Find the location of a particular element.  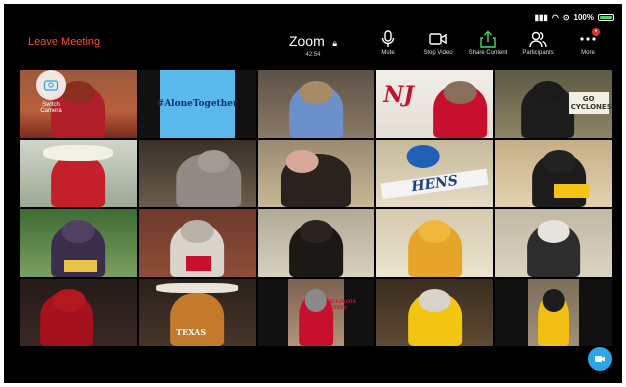

video-tile: #AloneTogether is located at coordinates (197, 104).